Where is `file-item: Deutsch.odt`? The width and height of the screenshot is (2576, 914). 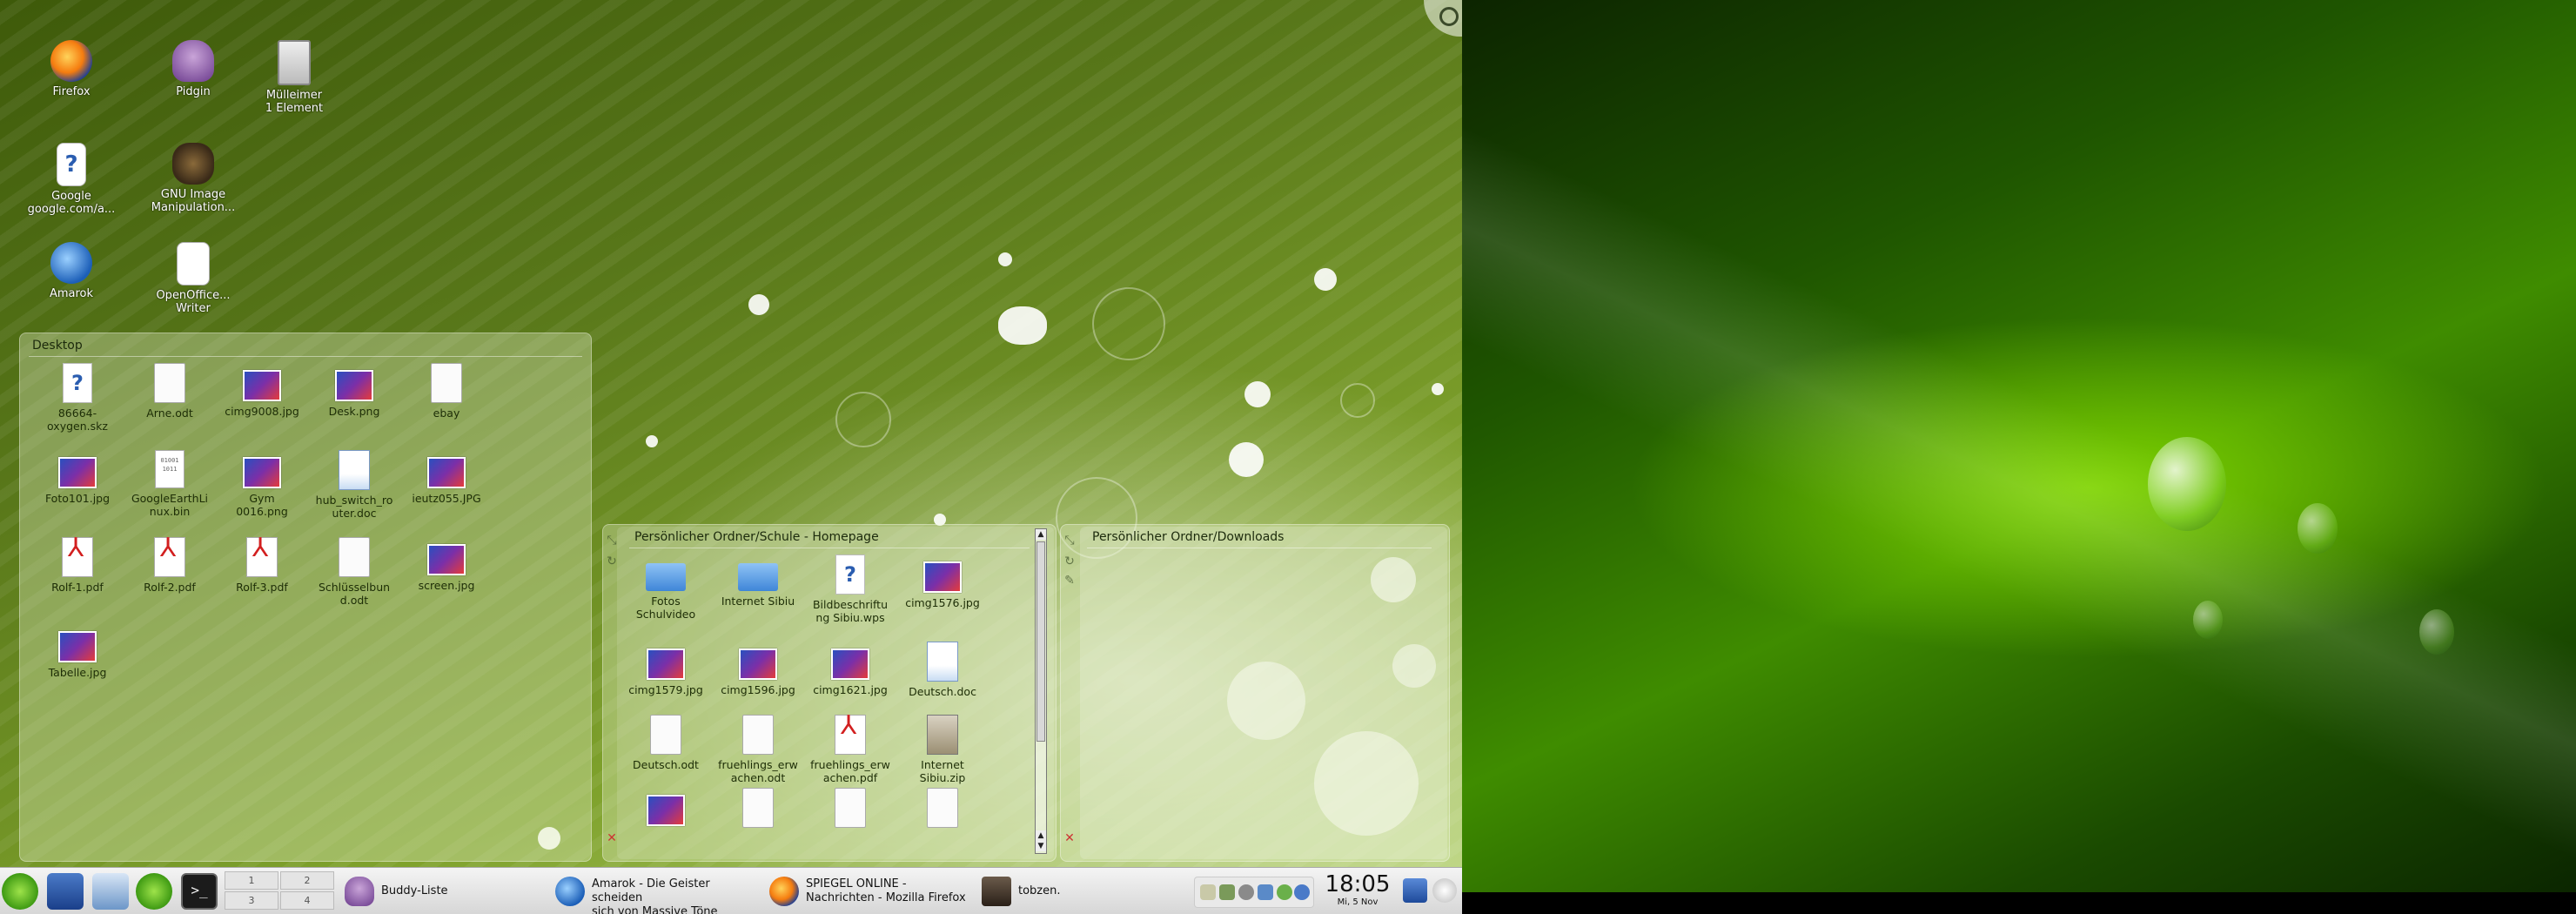
file-item: Deutsch.odt is located at coordinates (666, 743).